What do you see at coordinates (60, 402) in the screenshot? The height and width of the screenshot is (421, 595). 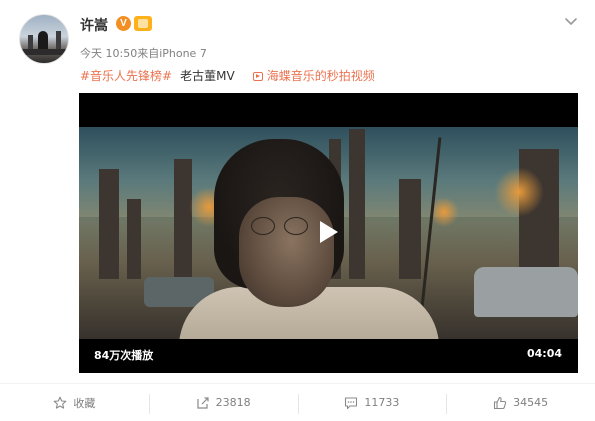 I see `star-icon` at bounding box center [60, 402].